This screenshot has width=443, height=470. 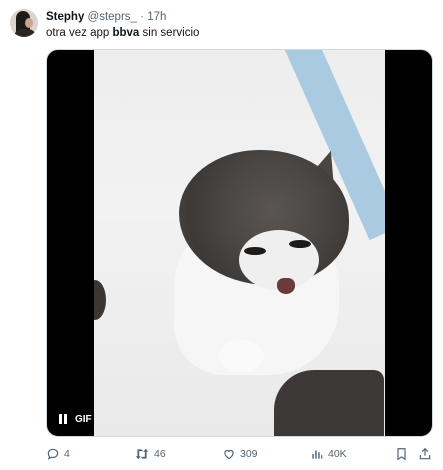 I want to click on reply-icon, so click(x=53, y=454).